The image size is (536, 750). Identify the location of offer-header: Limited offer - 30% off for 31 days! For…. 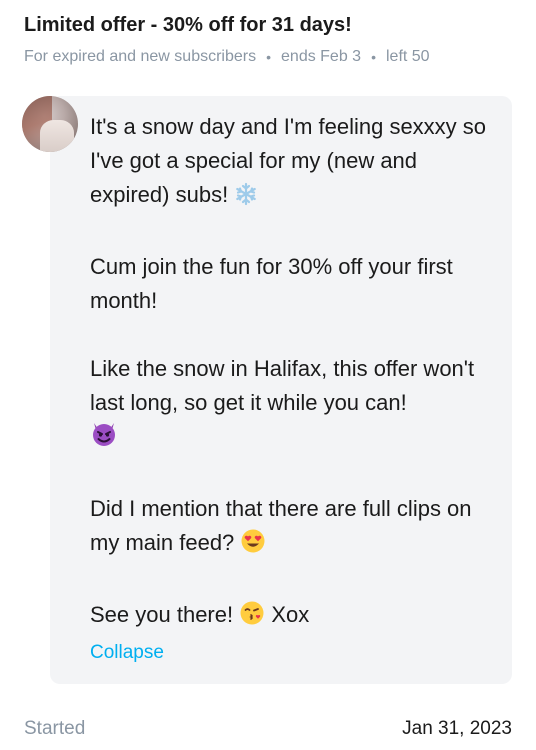
(272, 39).